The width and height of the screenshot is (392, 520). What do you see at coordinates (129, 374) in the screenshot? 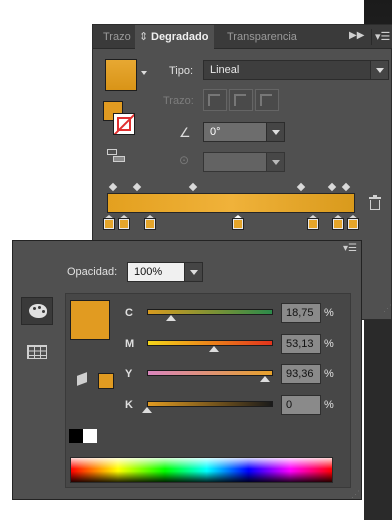
I see `channel-label-y: Y` at bounding box center [129, 374].